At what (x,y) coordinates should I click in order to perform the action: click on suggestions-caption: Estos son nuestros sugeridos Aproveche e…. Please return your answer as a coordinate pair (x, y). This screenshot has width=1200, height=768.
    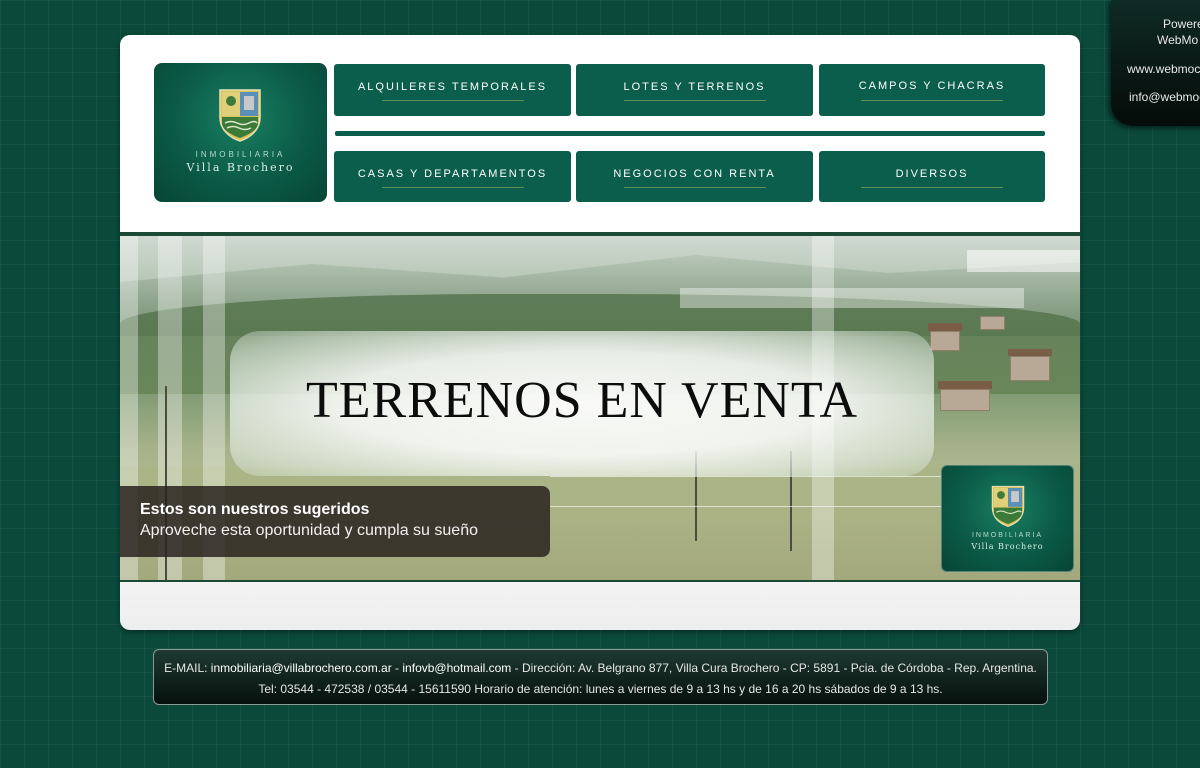
    Looking at the image, I should click on (335, 521).